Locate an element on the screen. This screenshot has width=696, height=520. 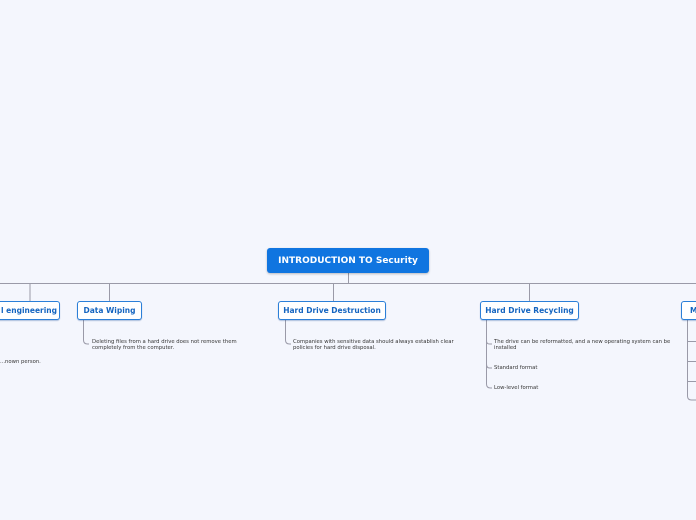
branch-partial-right: M is located at coordinates (688, 310).